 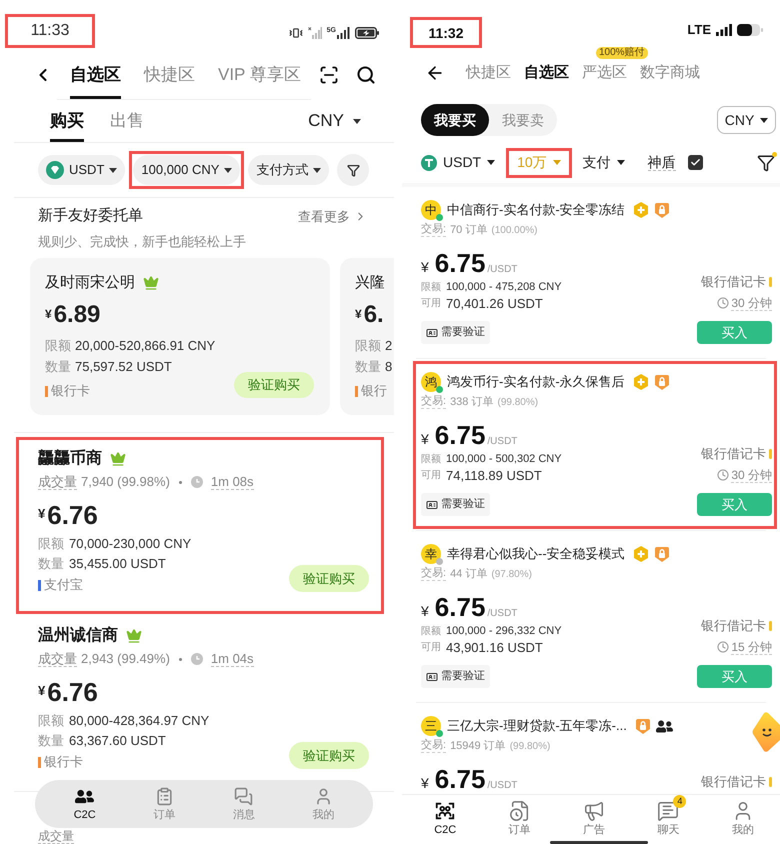 I want to click on field-value: 70,000-230,000 CNY, so click(x=130, y=544).